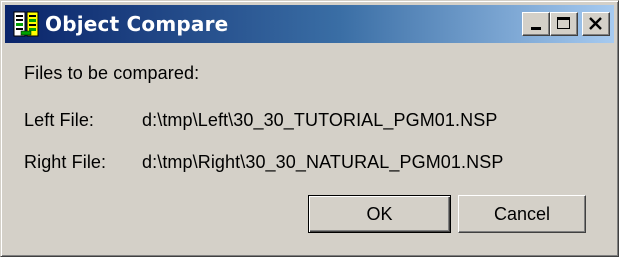  What do you see at coordinates (137, 24) in the screenshot?
I see `window-title: Object Compare` at bounding box center [137, 24].